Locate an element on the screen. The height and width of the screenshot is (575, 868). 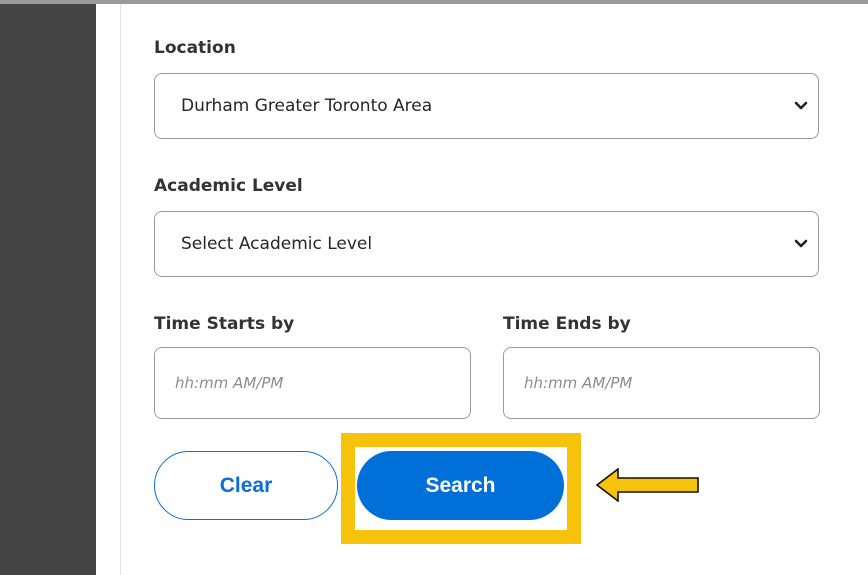
time-starts-input: hh:mm AM/PM is located at coordinates (312, 383).